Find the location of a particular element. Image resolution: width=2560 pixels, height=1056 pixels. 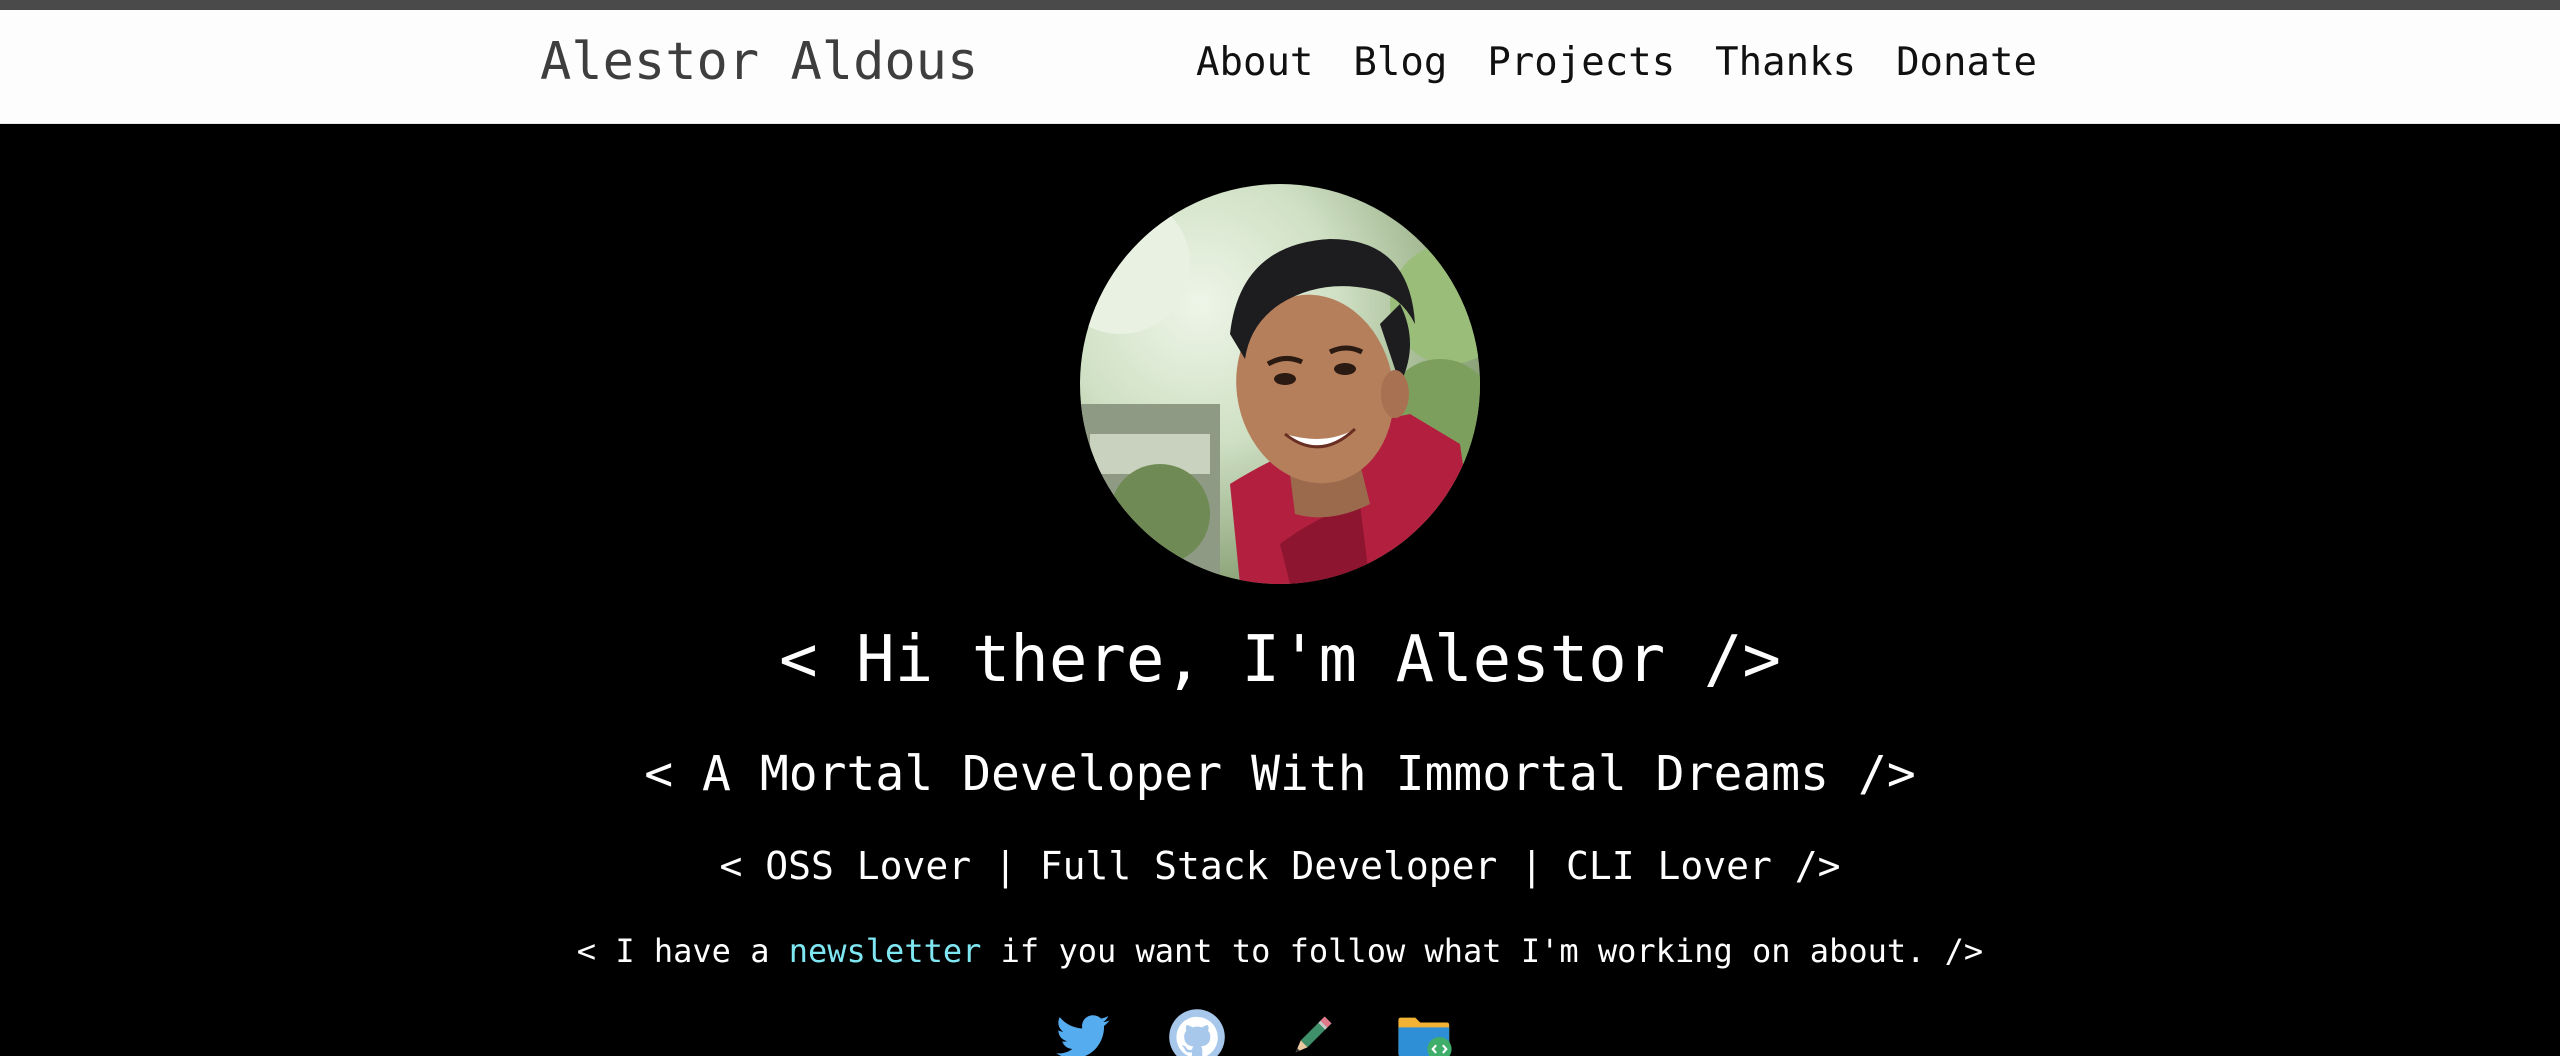

nav-blog-link: Blog is located at coordinates (1400, 63).